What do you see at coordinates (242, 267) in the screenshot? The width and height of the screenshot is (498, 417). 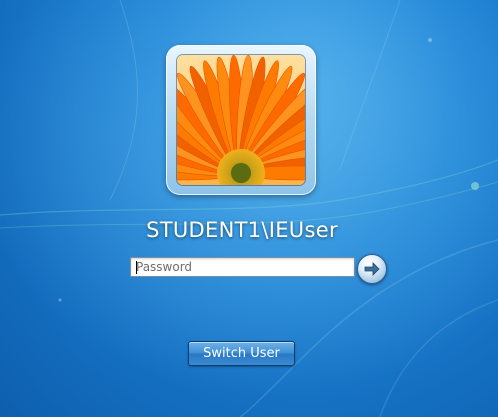 I see `password-input` at bounding box center [242, 267].